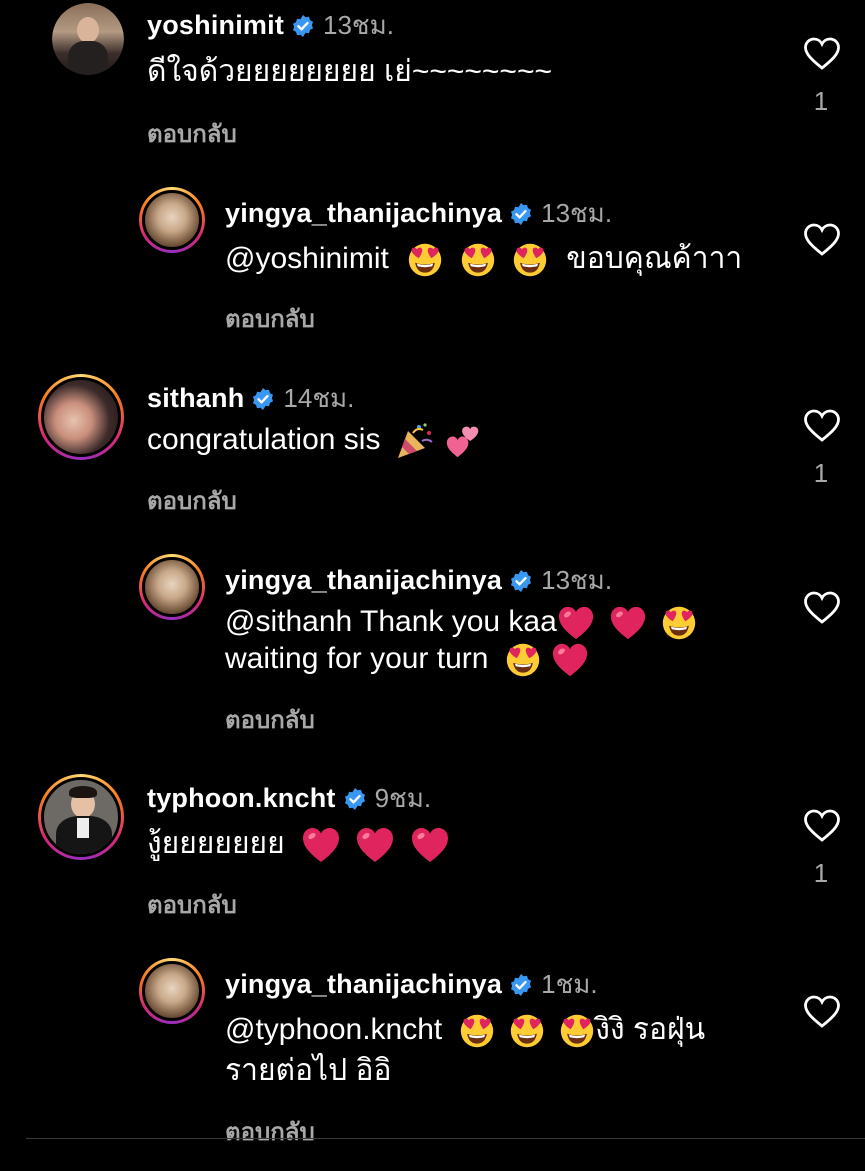 This screenshot has height=1171, width=865. What do you see at coordinates (215, 25) in the screenshot?
I see `username: yoshinimit` at bounding box center [215, 25].